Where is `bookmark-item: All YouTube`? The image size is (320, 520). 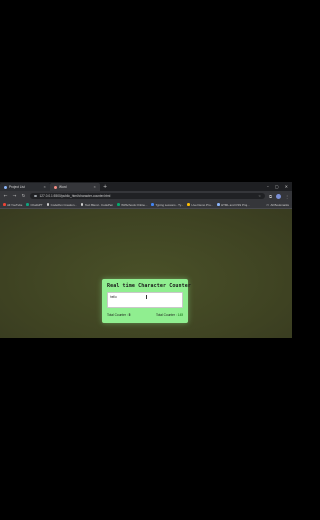 bookmark-item: All YouTube is located at coordinates (12, 205).